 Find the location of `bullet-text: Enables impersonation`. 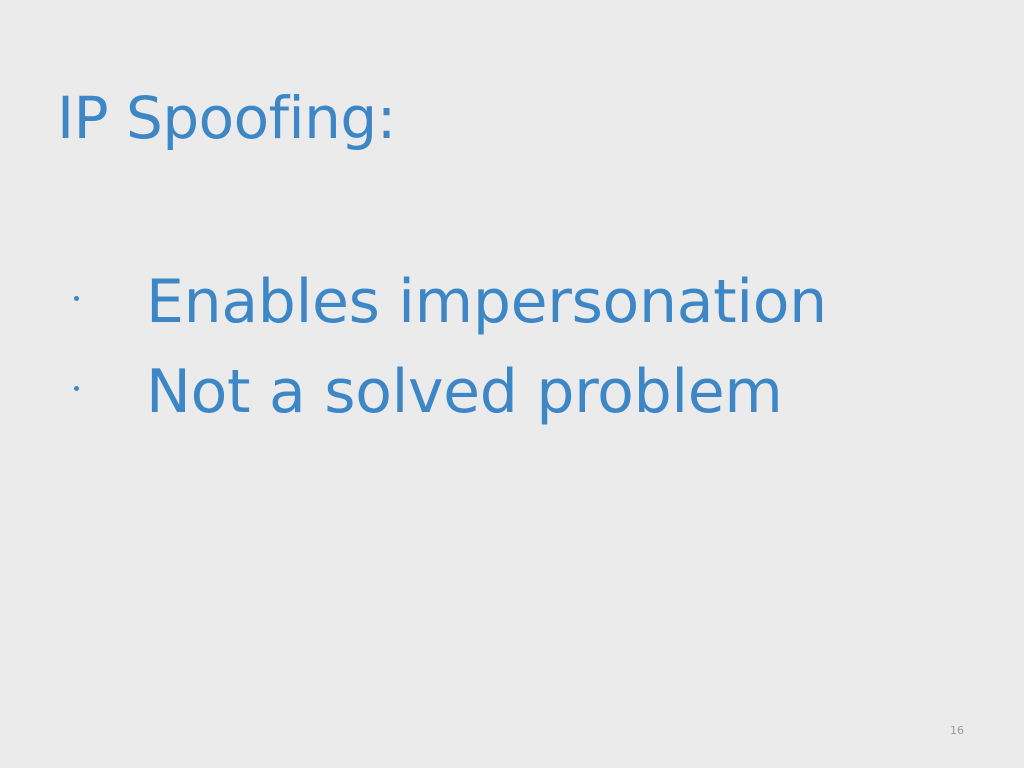

bullet-text: Enables impersonation is located at coordinates (486, 302).